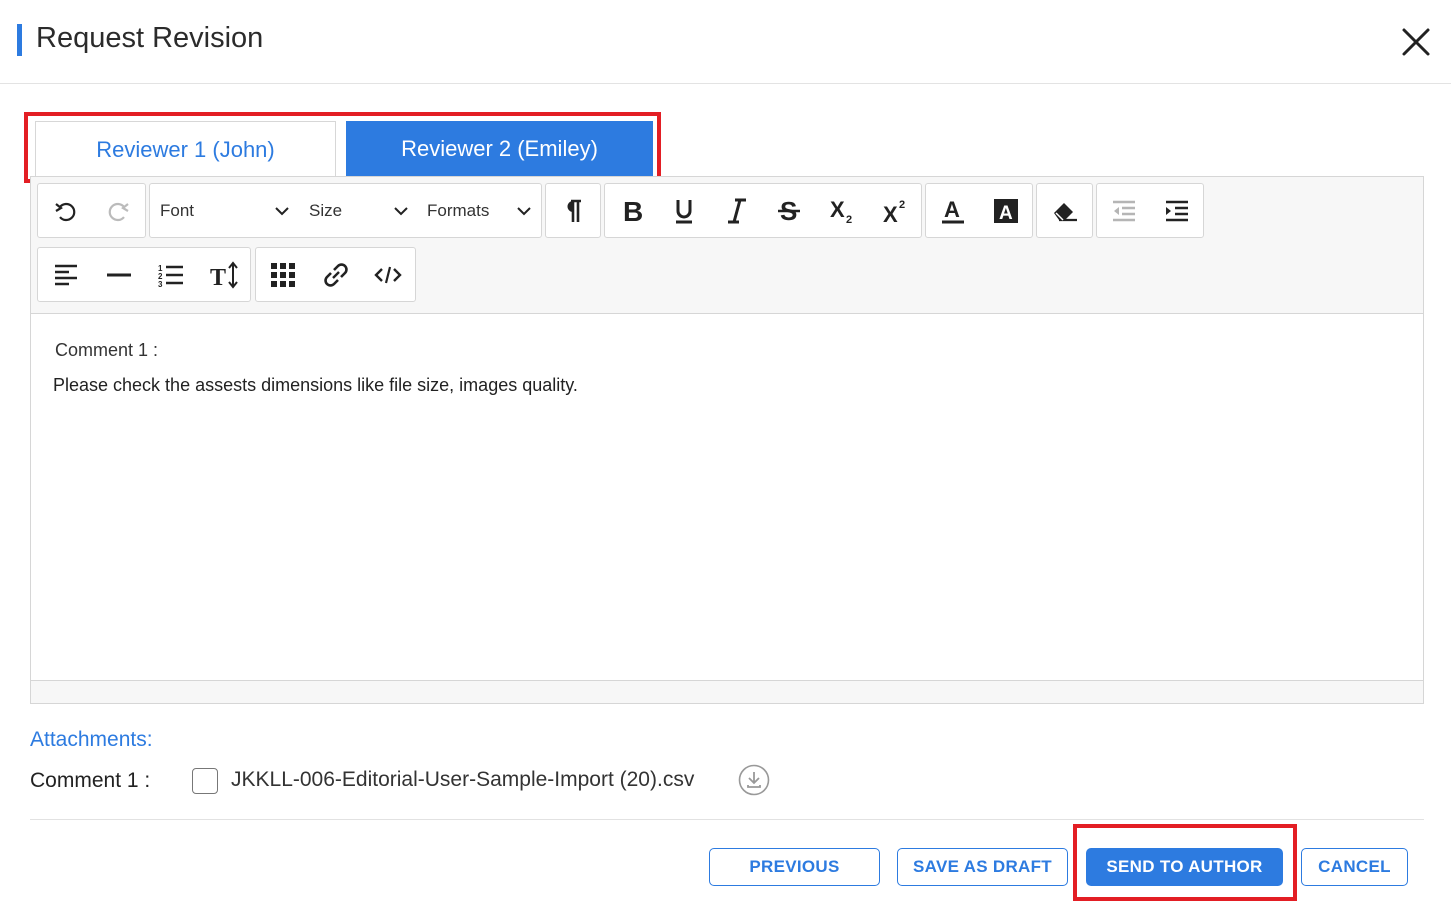 This screenshot has width=1451, height=918. I want to click on table-icon, so click(283, 274).